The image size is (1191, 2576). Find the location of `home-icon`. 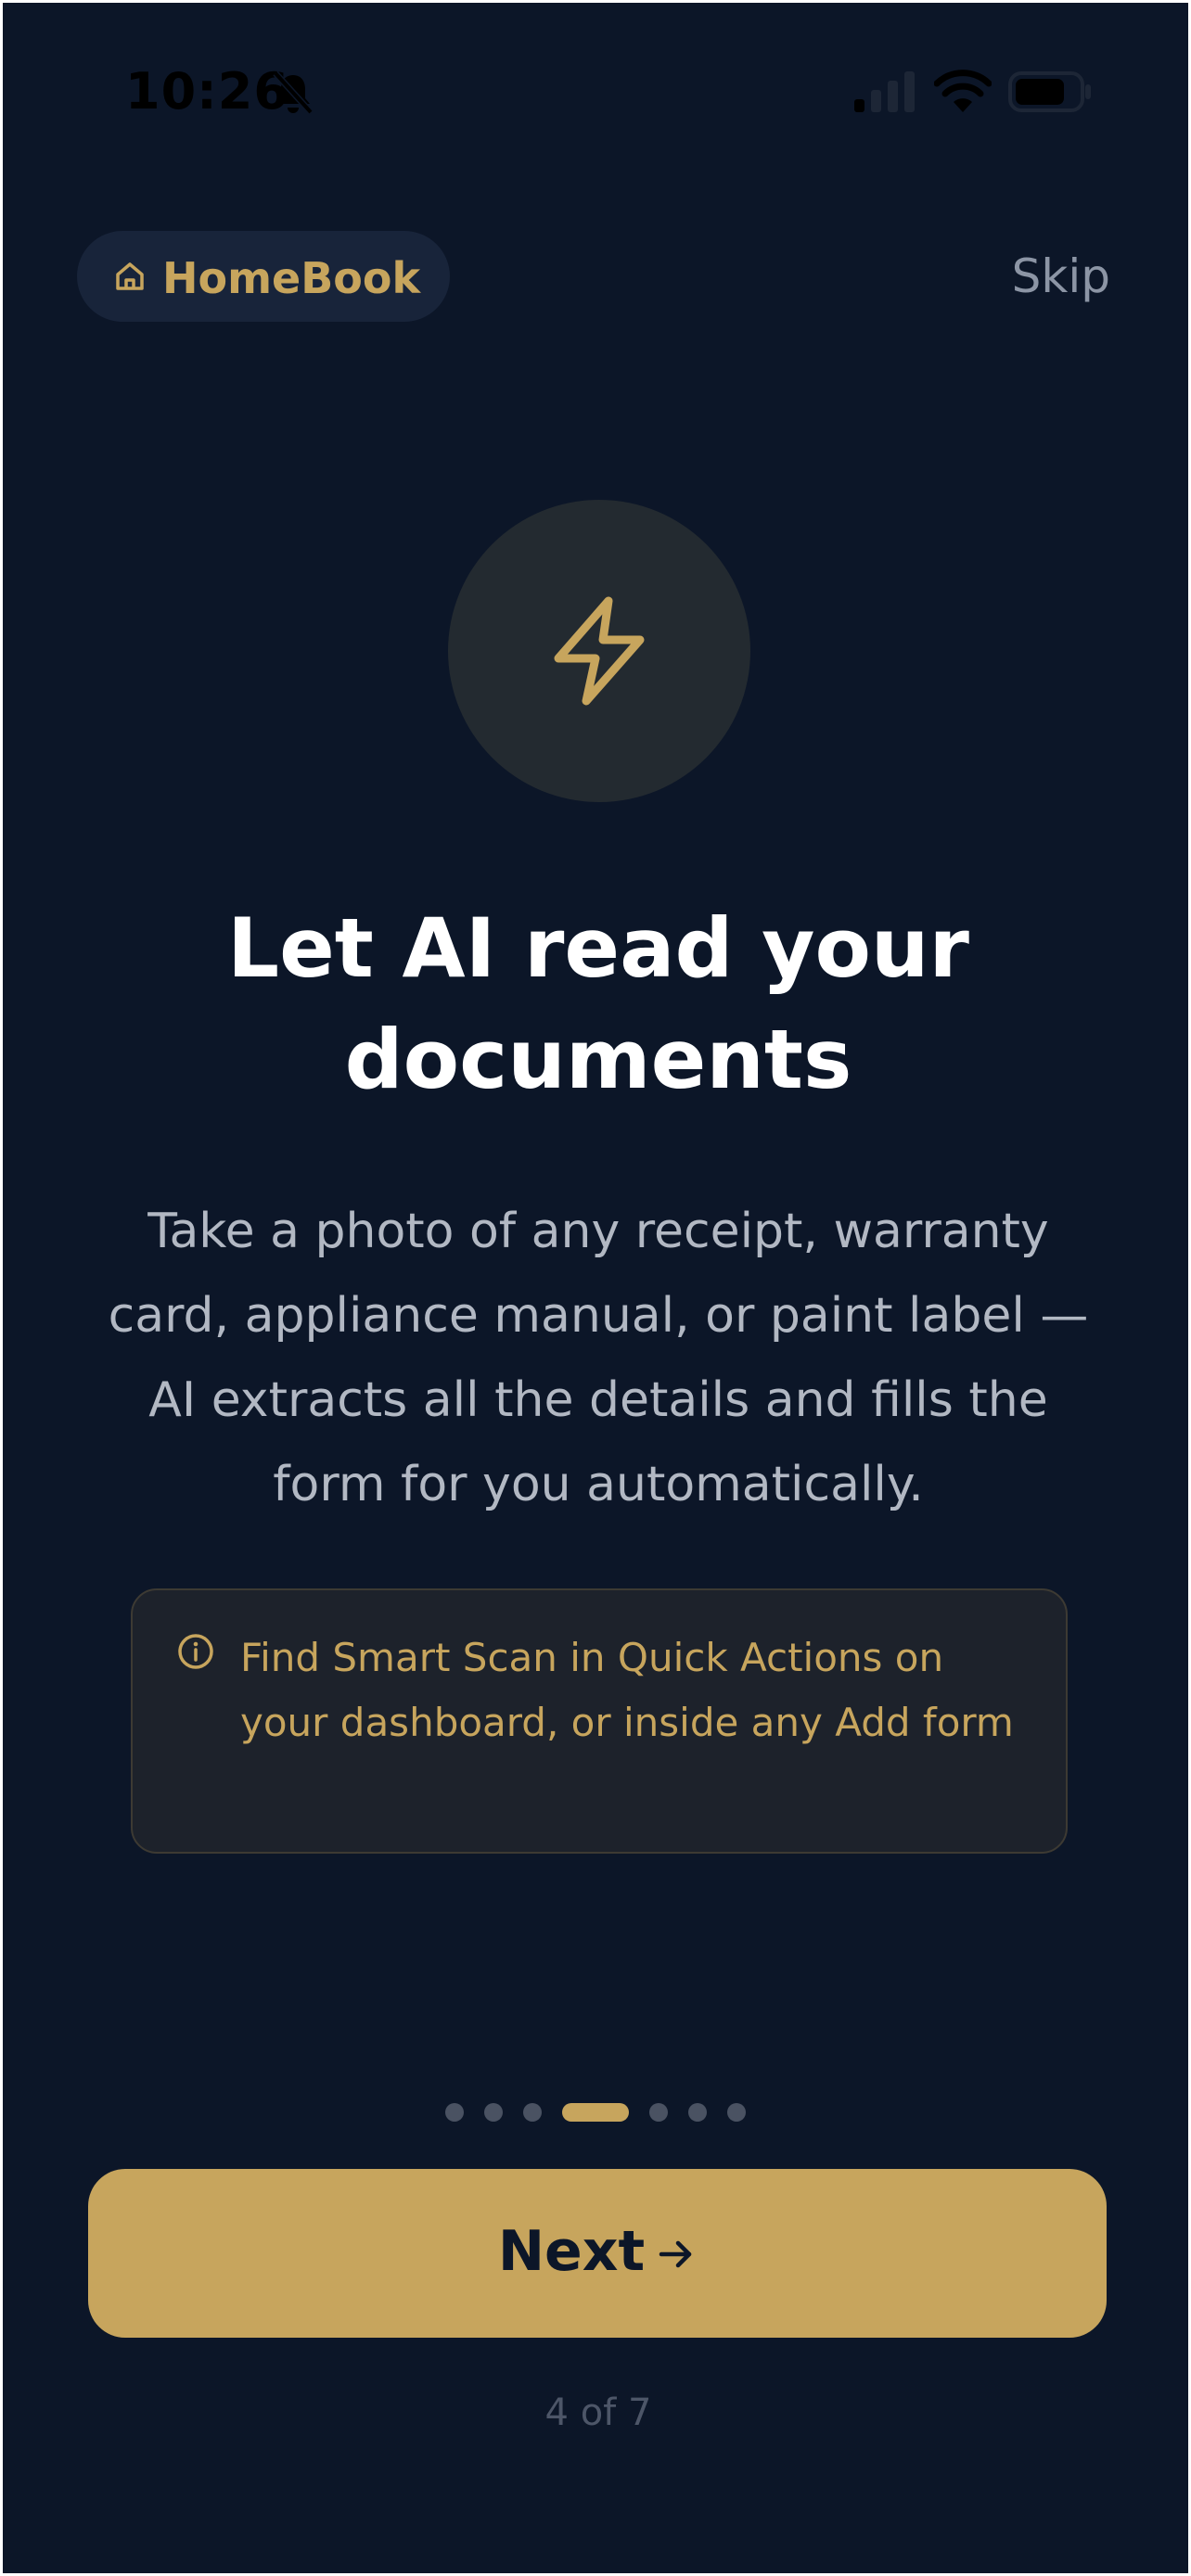

home-icon is located at coordinates (130, 276).